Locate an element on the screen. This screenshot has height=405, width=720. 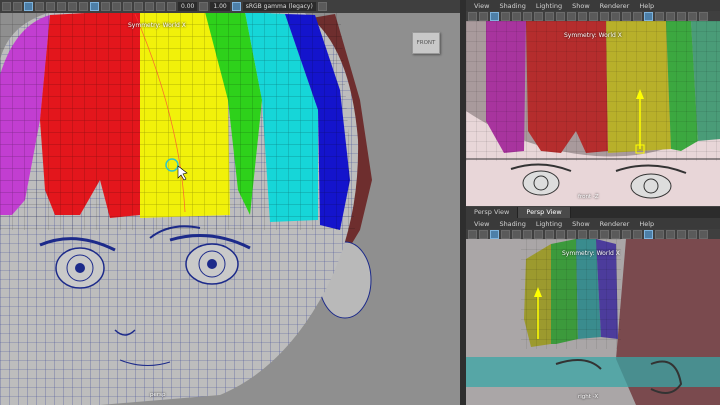
view-cube: FRONT is located at coordinates (426, 43).